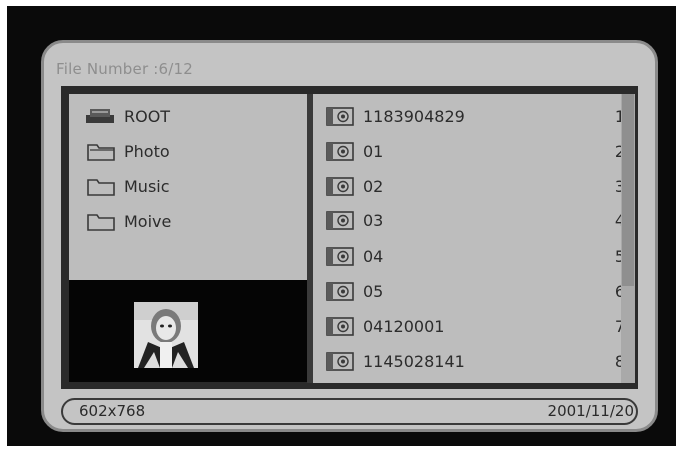 The height and width of the screenshot is (452, 682). I want to click on resolution-text: 602x768, so click(112, 411).